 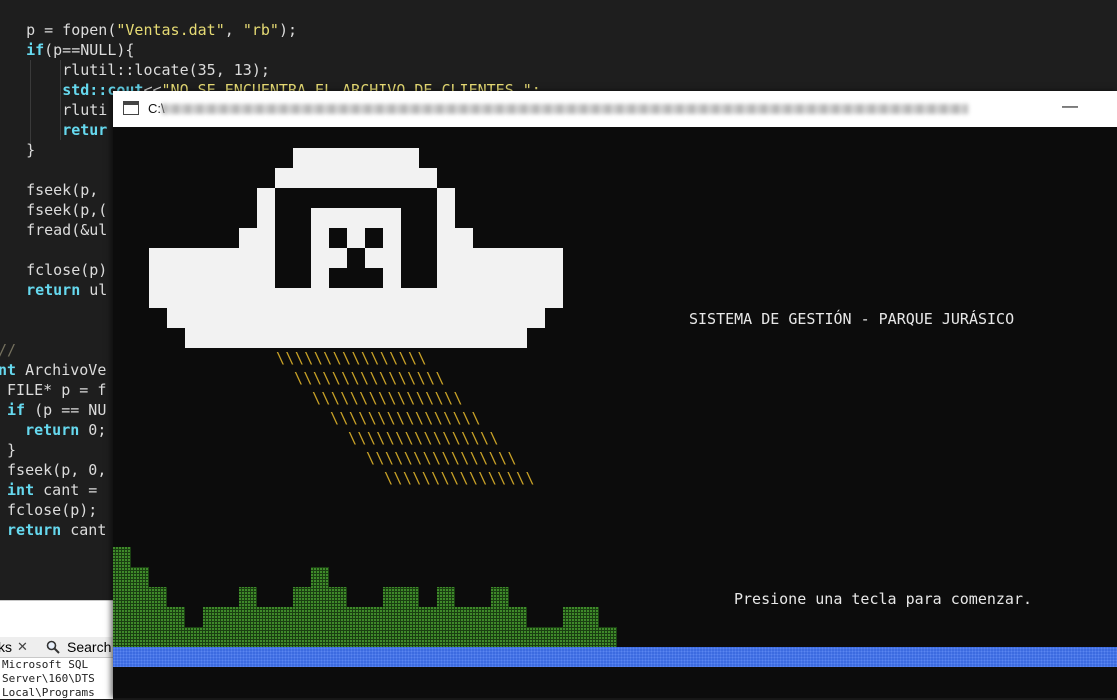 What do you see at coordinates (166, 70) in the screenshot?
I see `code-token: rlutil::locate(35, 13);` at bounding box center [166, 70].